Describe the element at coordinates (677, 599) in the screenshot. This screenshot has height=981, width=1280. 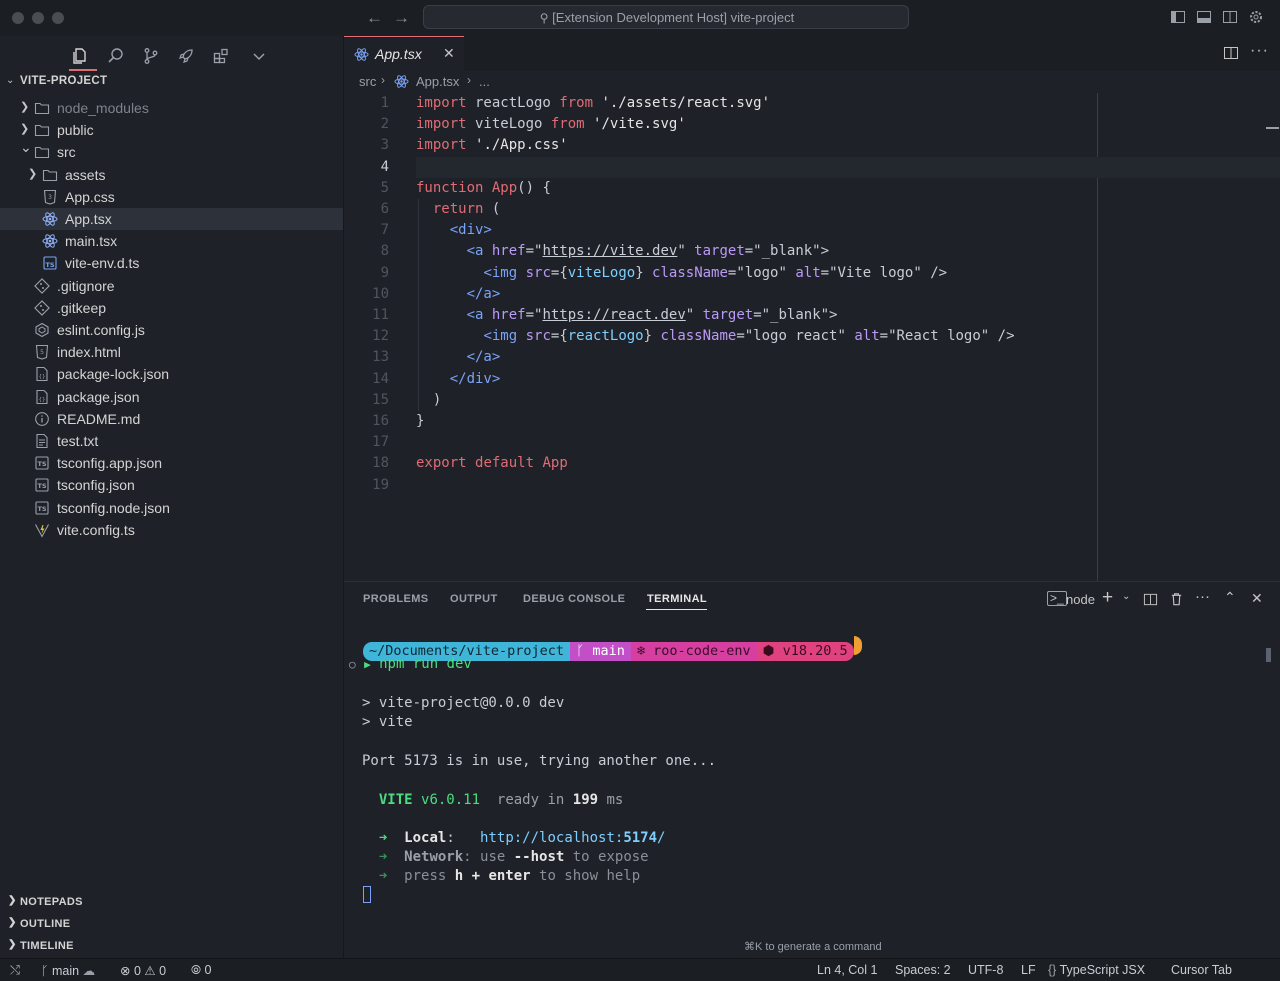
I see `tab-terminal: TERMINAL` at that location.